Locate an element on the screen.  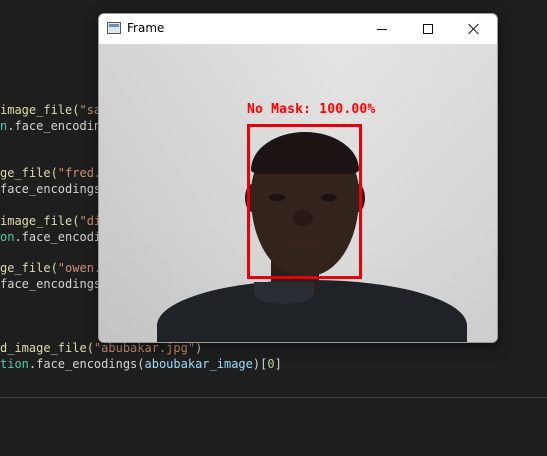
code-line: tion.face_encodings(aboubakar_image)[0] is located at coordinates (141, 364).